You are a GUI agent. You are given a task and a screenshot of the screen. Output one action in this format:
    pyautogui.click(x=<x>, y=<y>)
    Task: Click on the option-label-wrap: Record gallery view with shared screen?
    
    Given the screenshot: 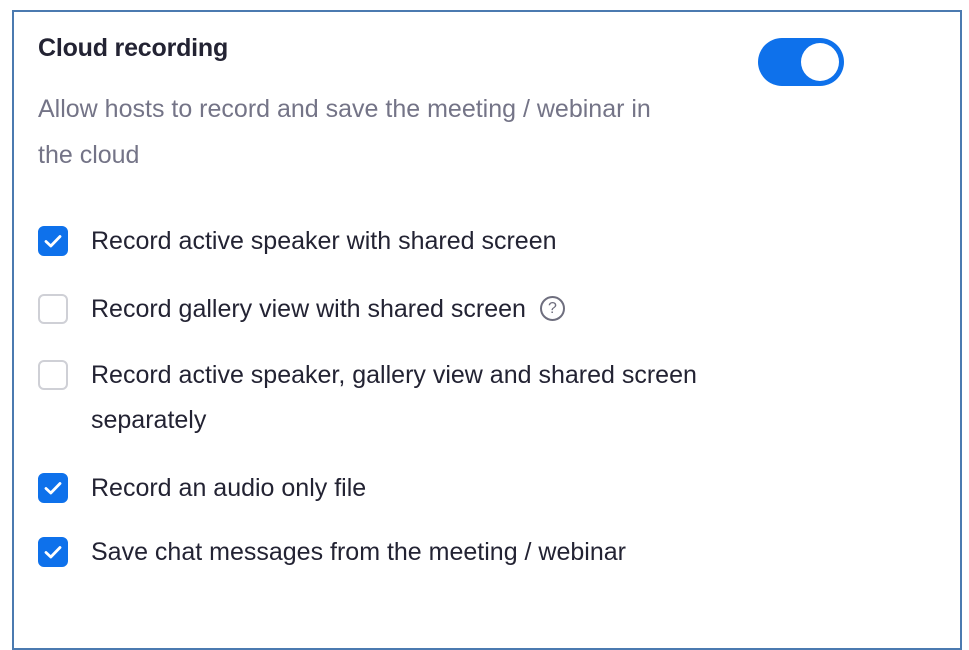 What is the action you would take?
    pyautogui.click(x=401, y=309)
    